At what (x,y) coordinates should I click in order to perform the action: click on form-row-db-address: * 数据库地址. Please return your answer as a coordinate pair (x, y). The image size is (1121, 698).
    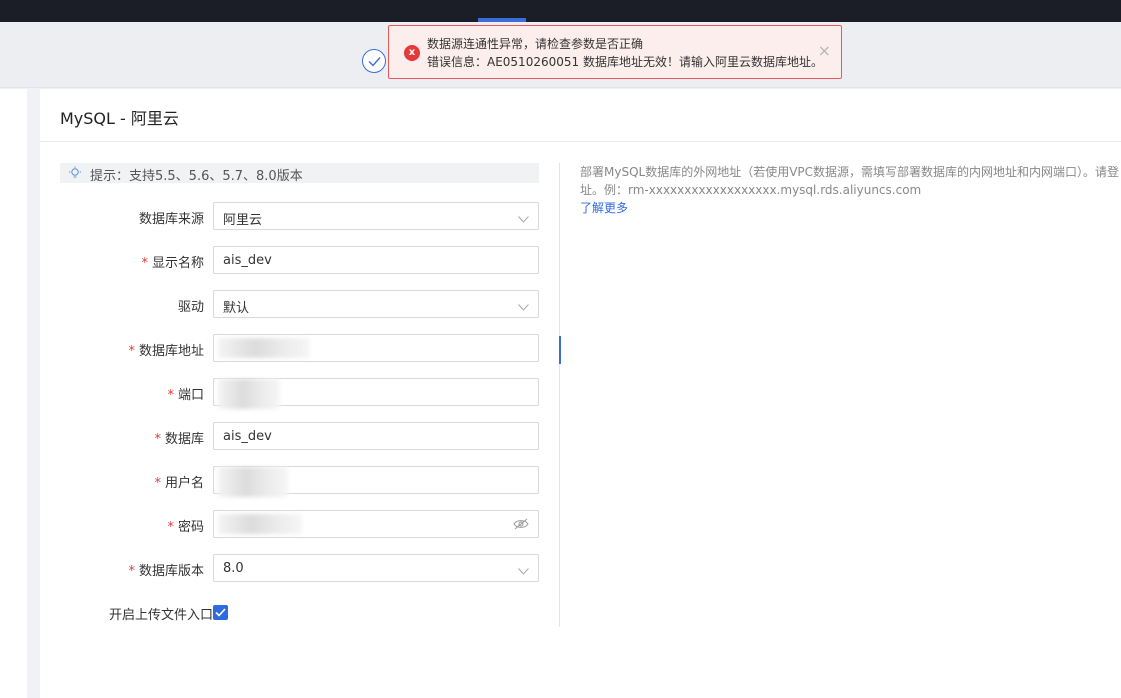
    Looking at the image, I should click on (290, 348).